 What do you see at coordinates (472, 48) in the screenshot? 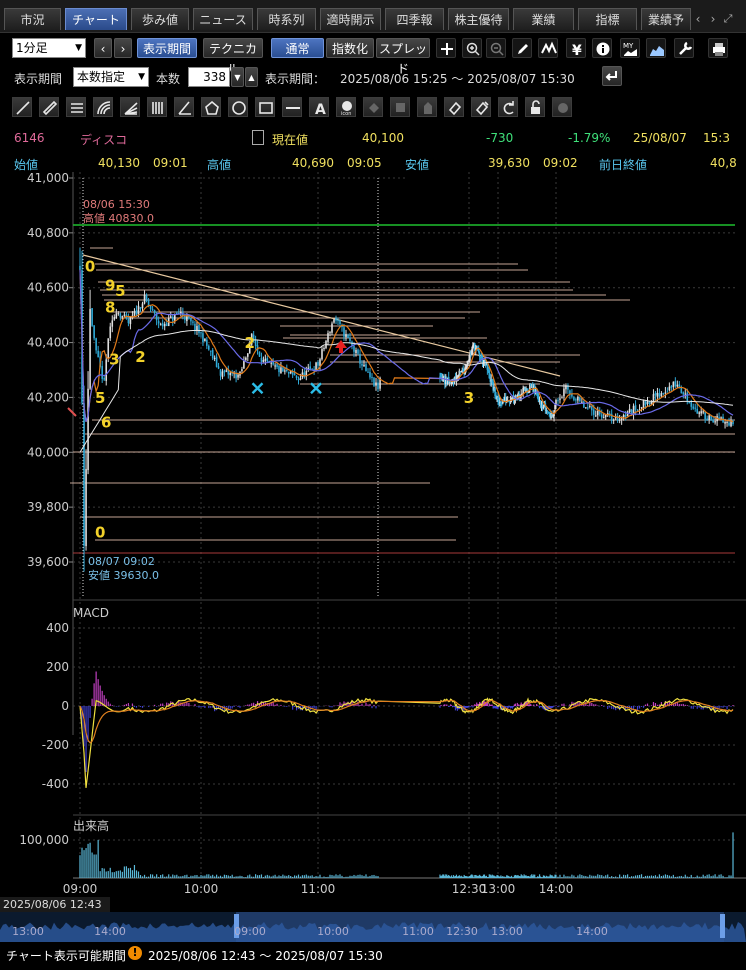
I see `zoom-in-button` at bounding box center [472, 48].